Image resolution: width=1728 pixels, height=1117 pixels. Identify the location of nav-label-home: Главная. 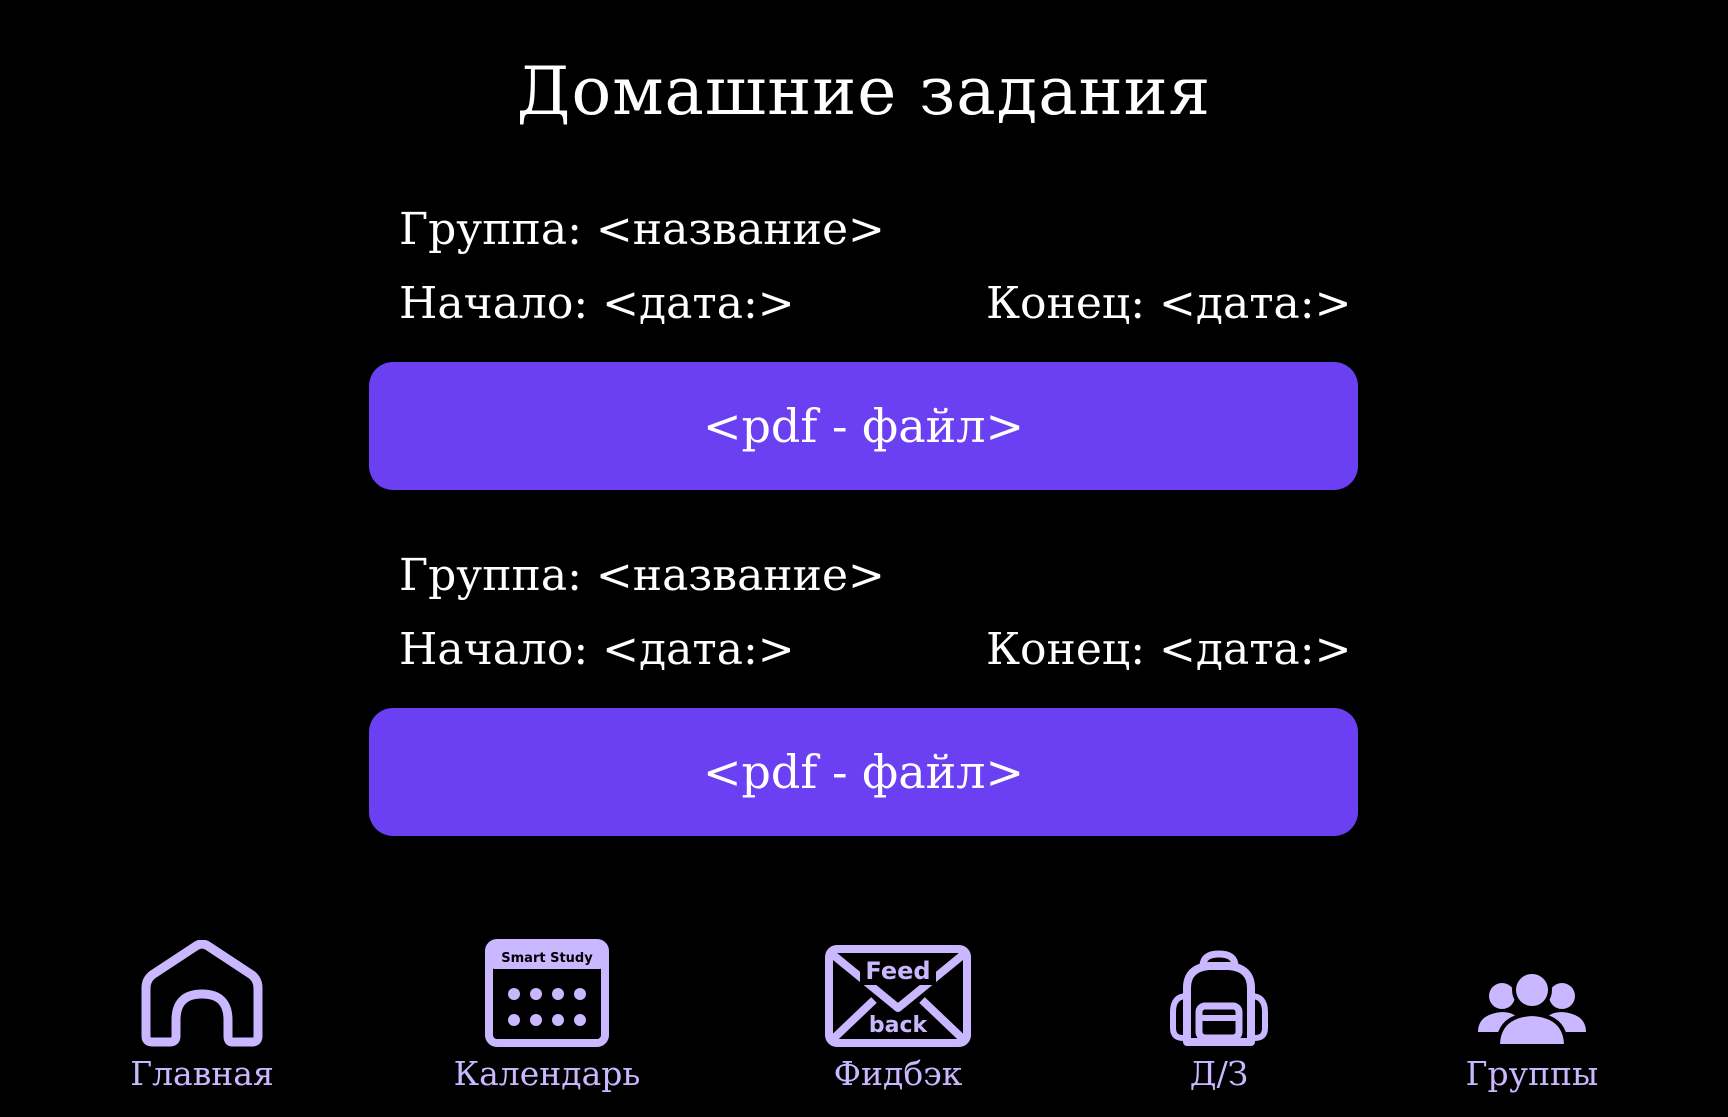
(202, 1073).